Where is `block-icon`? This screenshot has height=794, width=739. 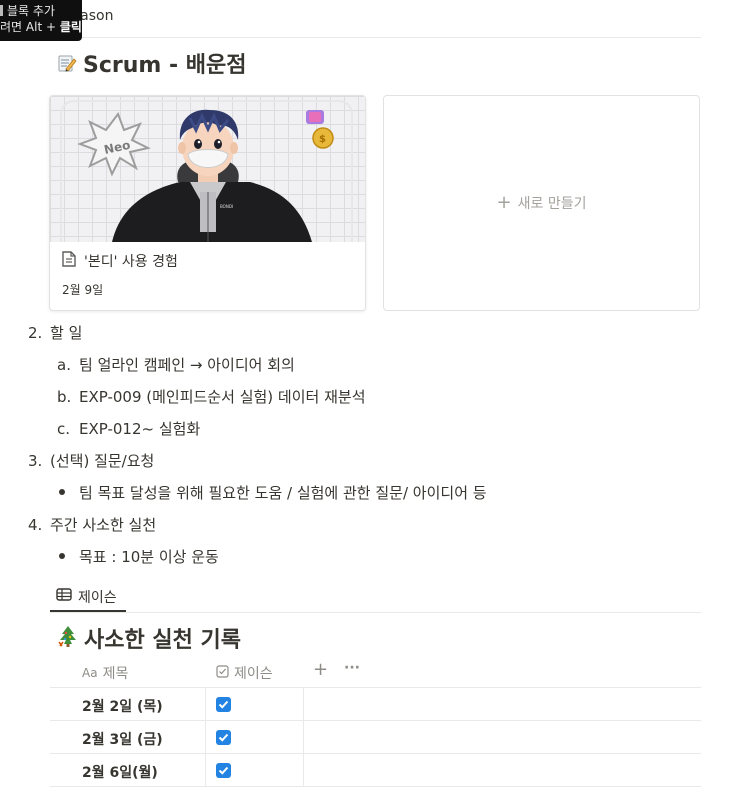 block-icon is located at coordinates (1, 10).